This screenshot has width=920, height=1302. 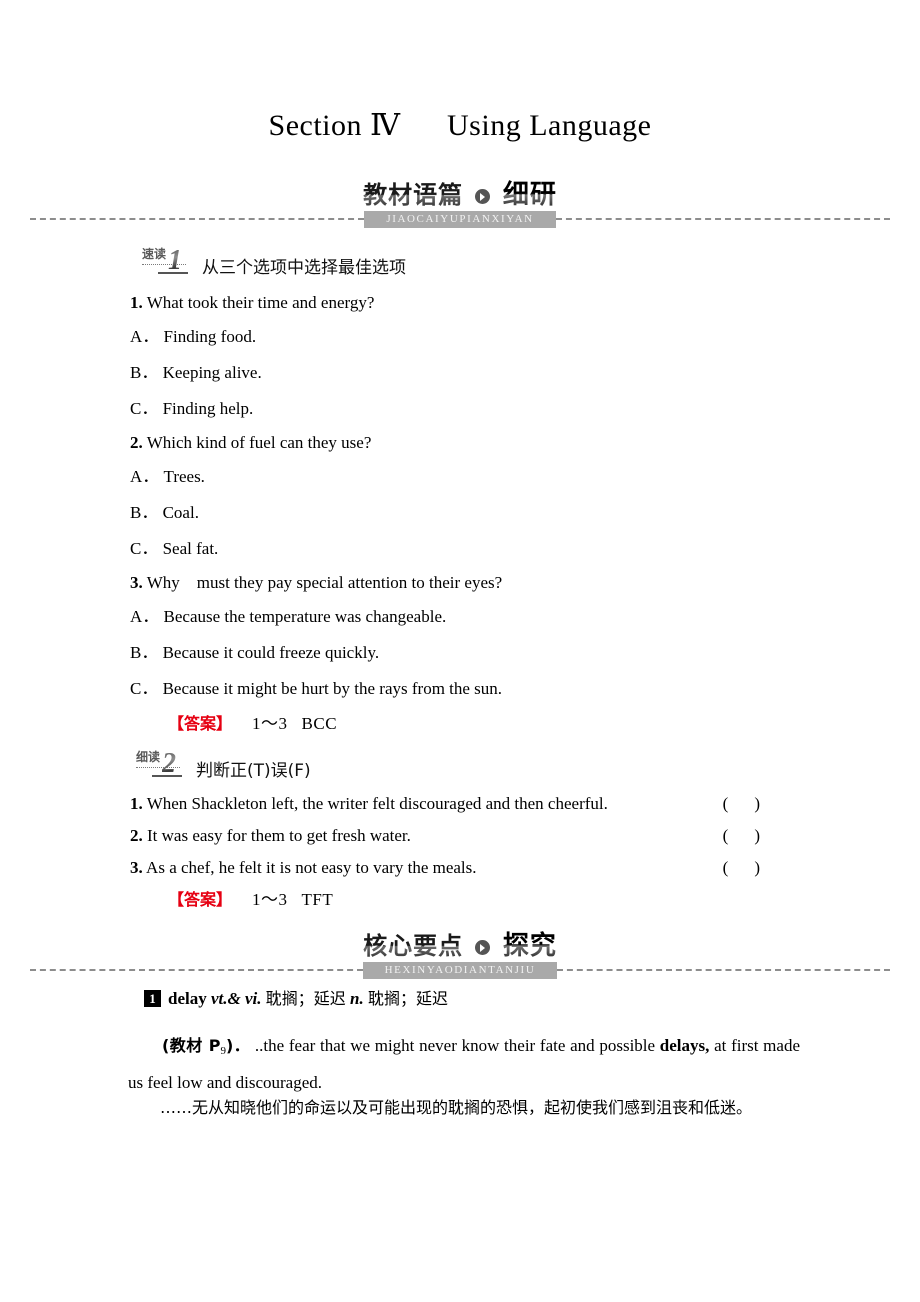 I want to click on section-pinyin-banner: HEXINYAODIANTANJIU, so click(x=460, y=970).